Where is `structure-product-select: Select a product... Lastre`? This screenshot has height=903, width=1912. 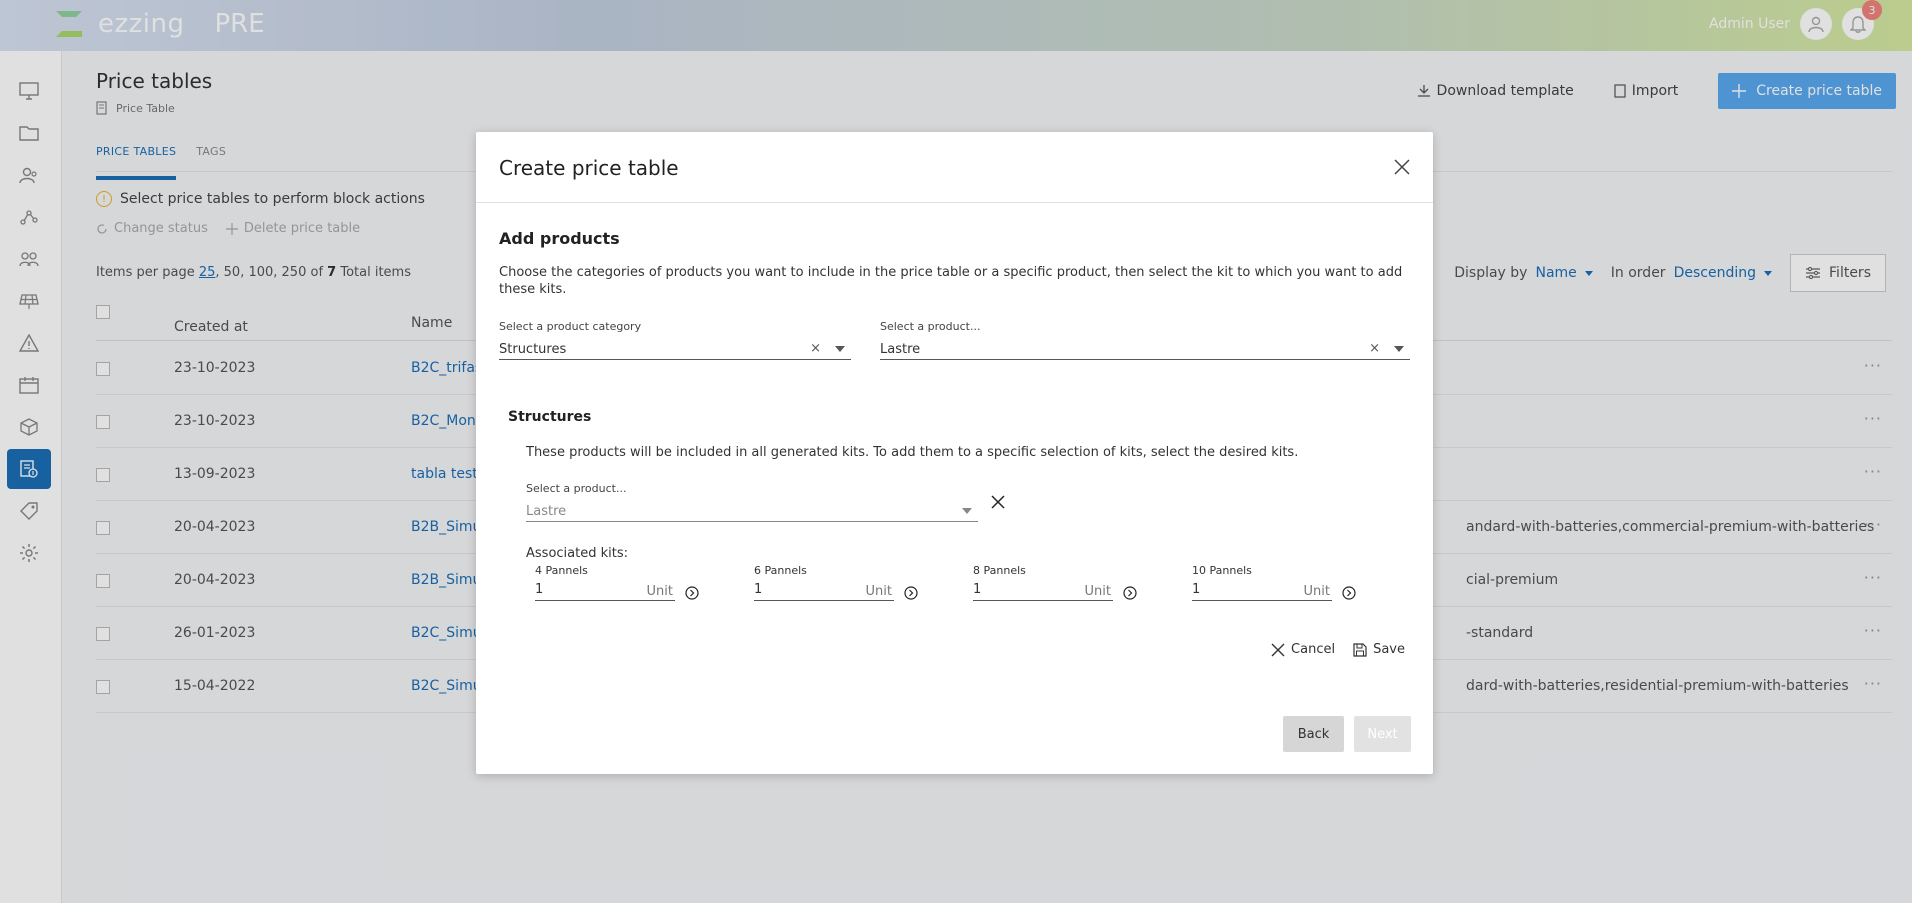 structure-product-select: Select a product... Lastre is located at coordinates (752, 502).